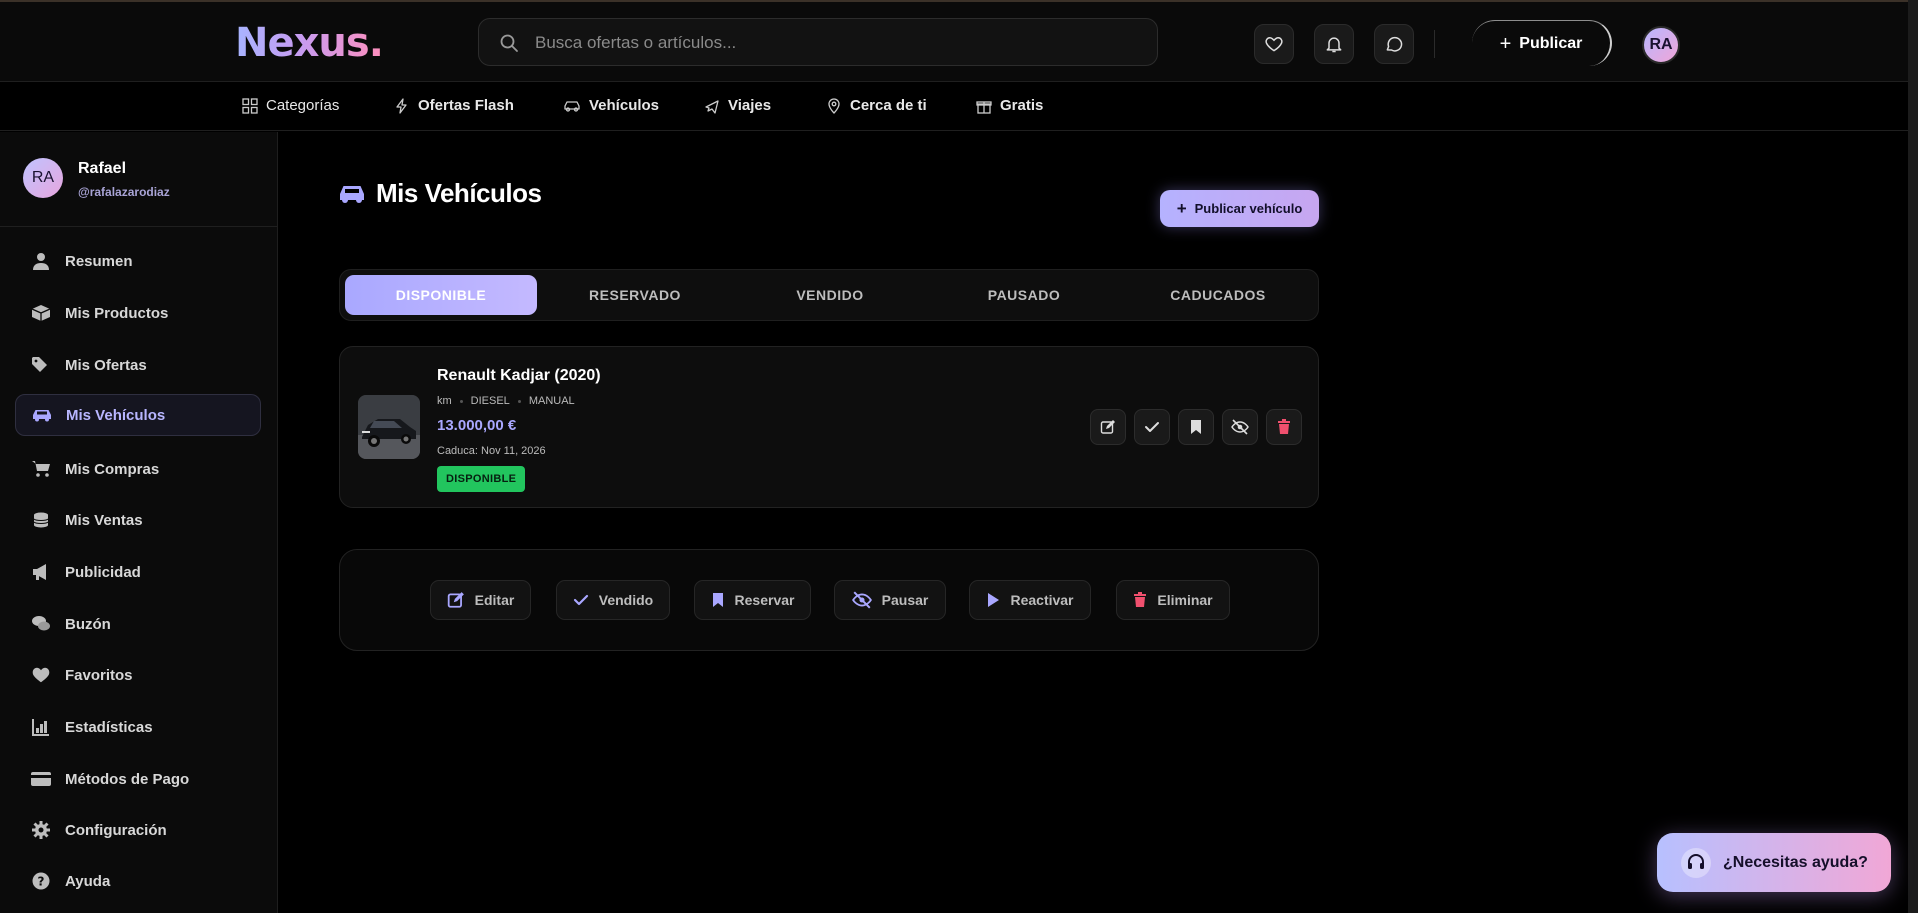 The height and width of the screenshot is (913, 1918). I want to click on sidebar-item-buzon: Buzón, so click(138, 624).